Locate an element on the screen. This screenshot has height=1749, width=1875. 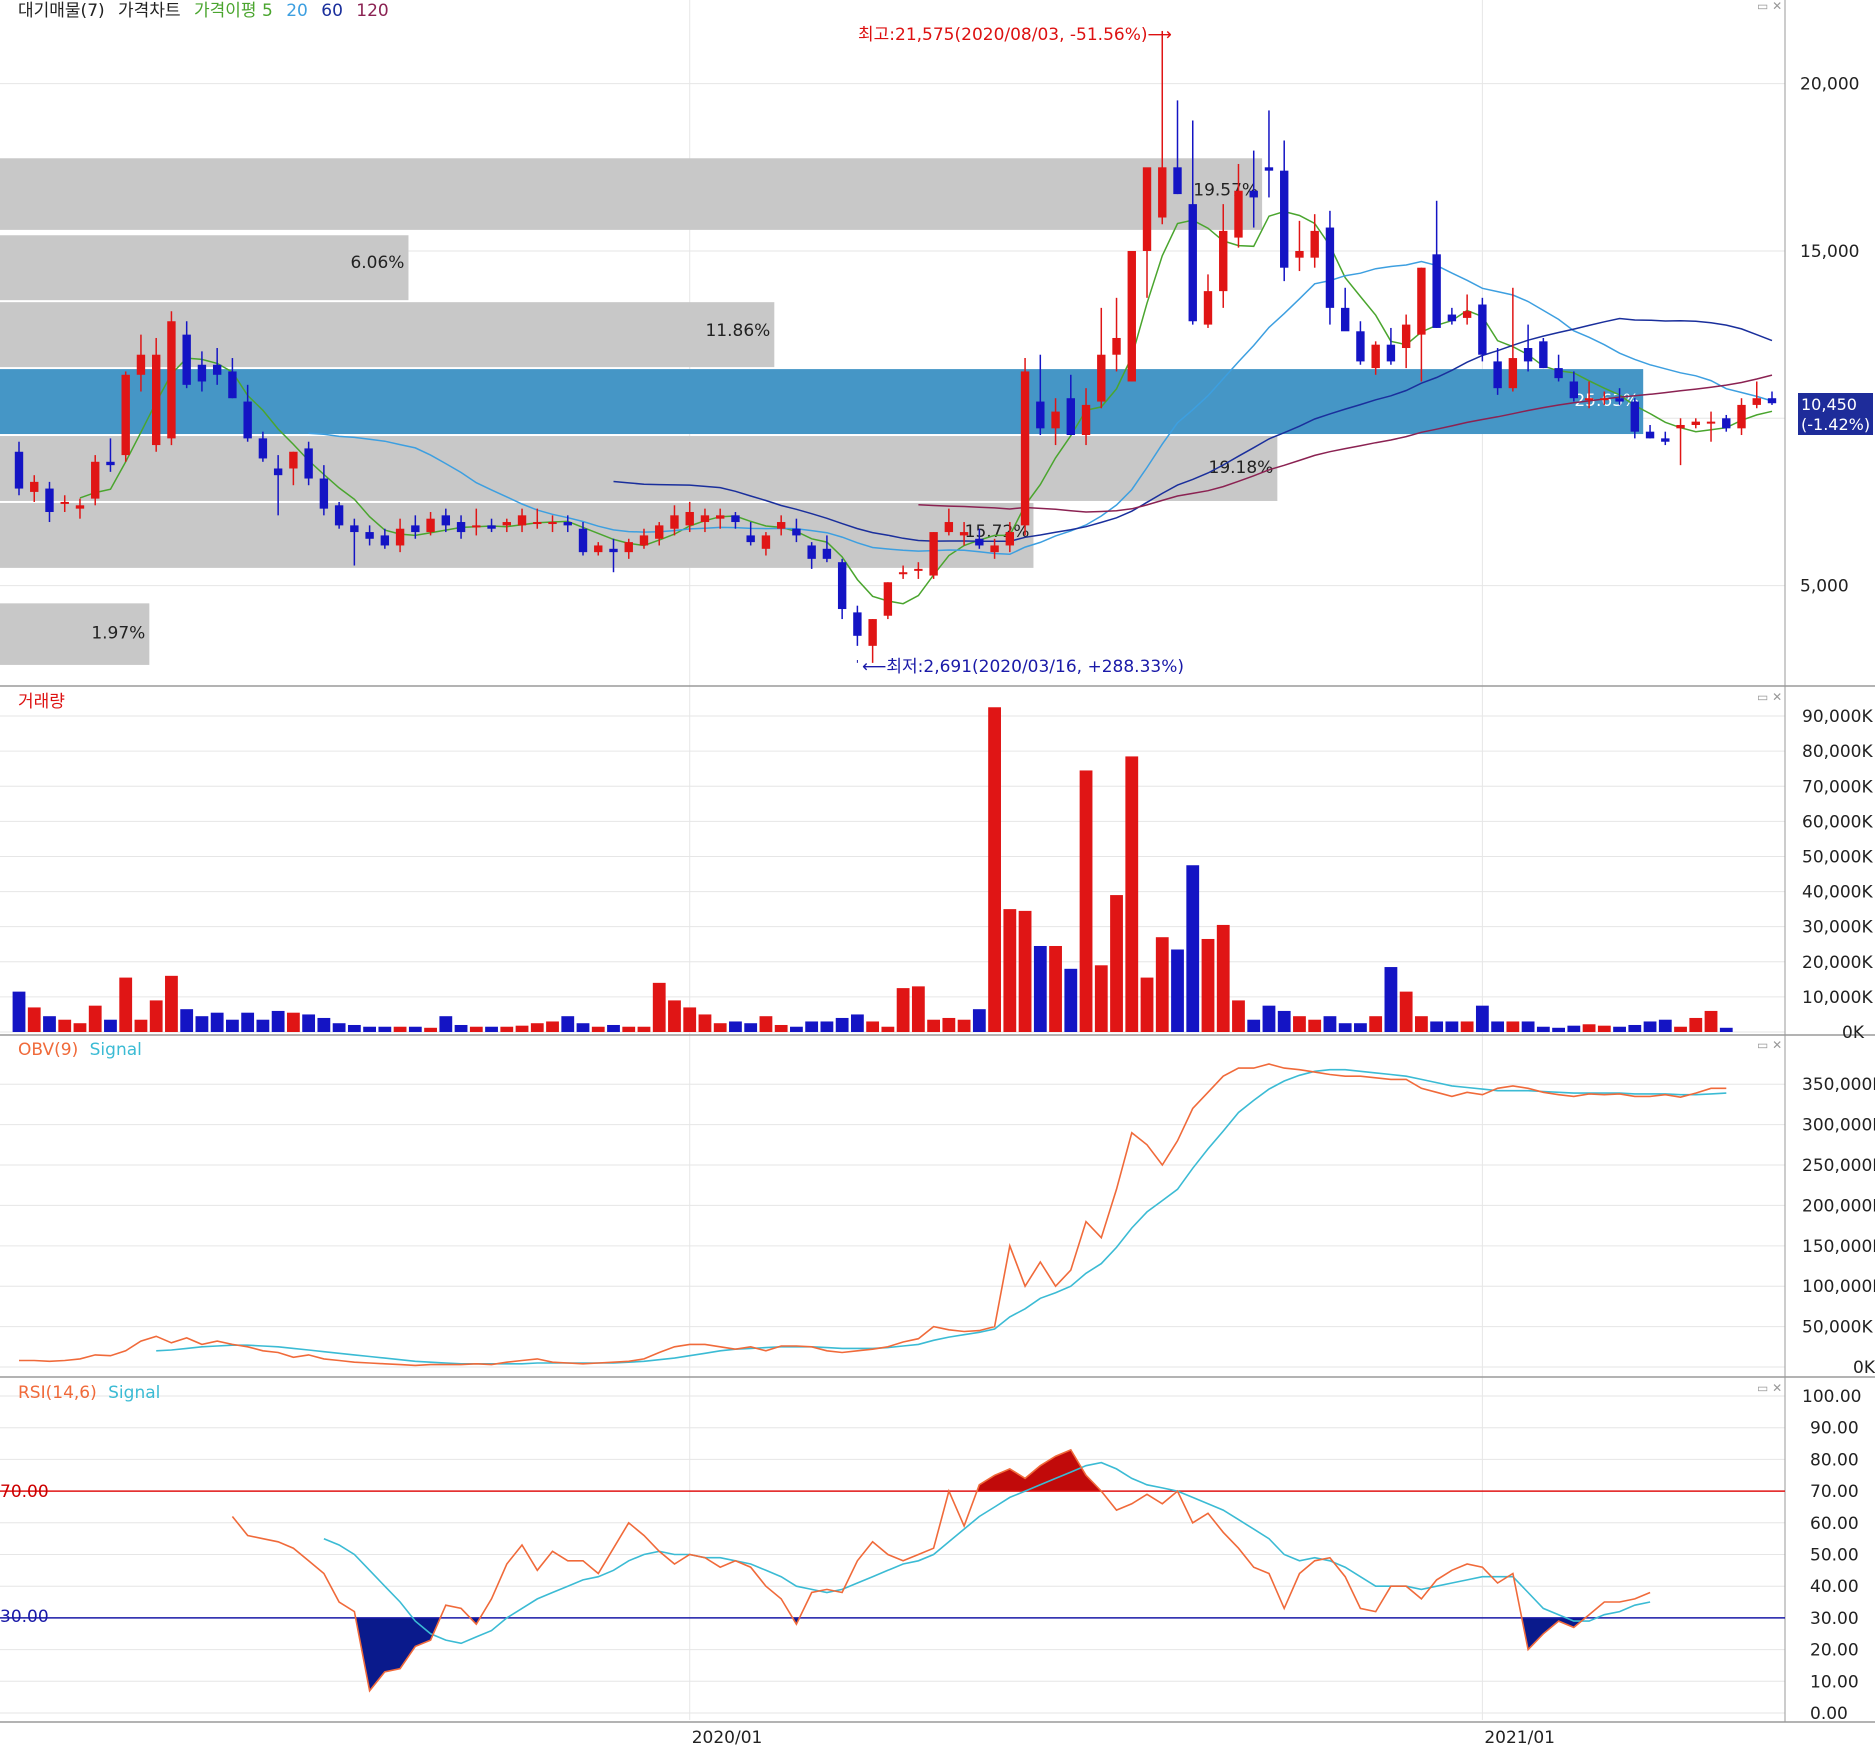
resistance-zone-label: 11.86% is located at coordinates (737, 331).